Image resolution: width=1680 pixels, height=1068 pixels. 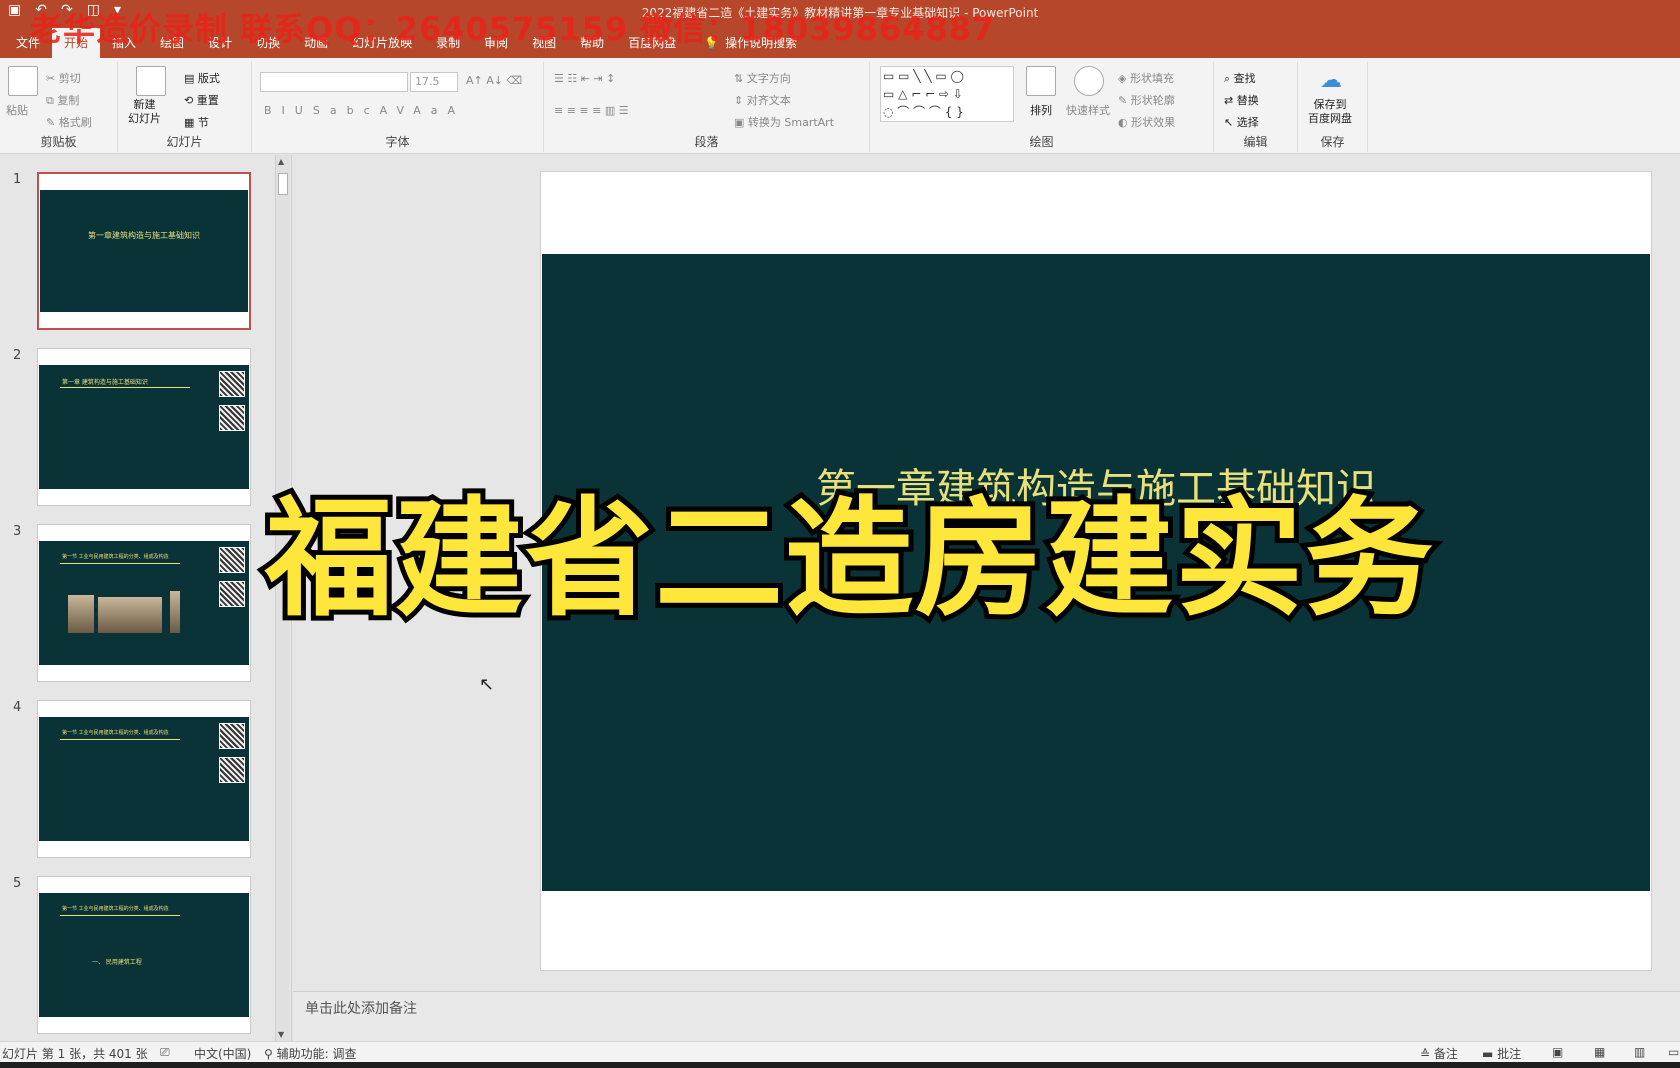 I want to click on section-icon: ▦, so click(x=191, y=122).